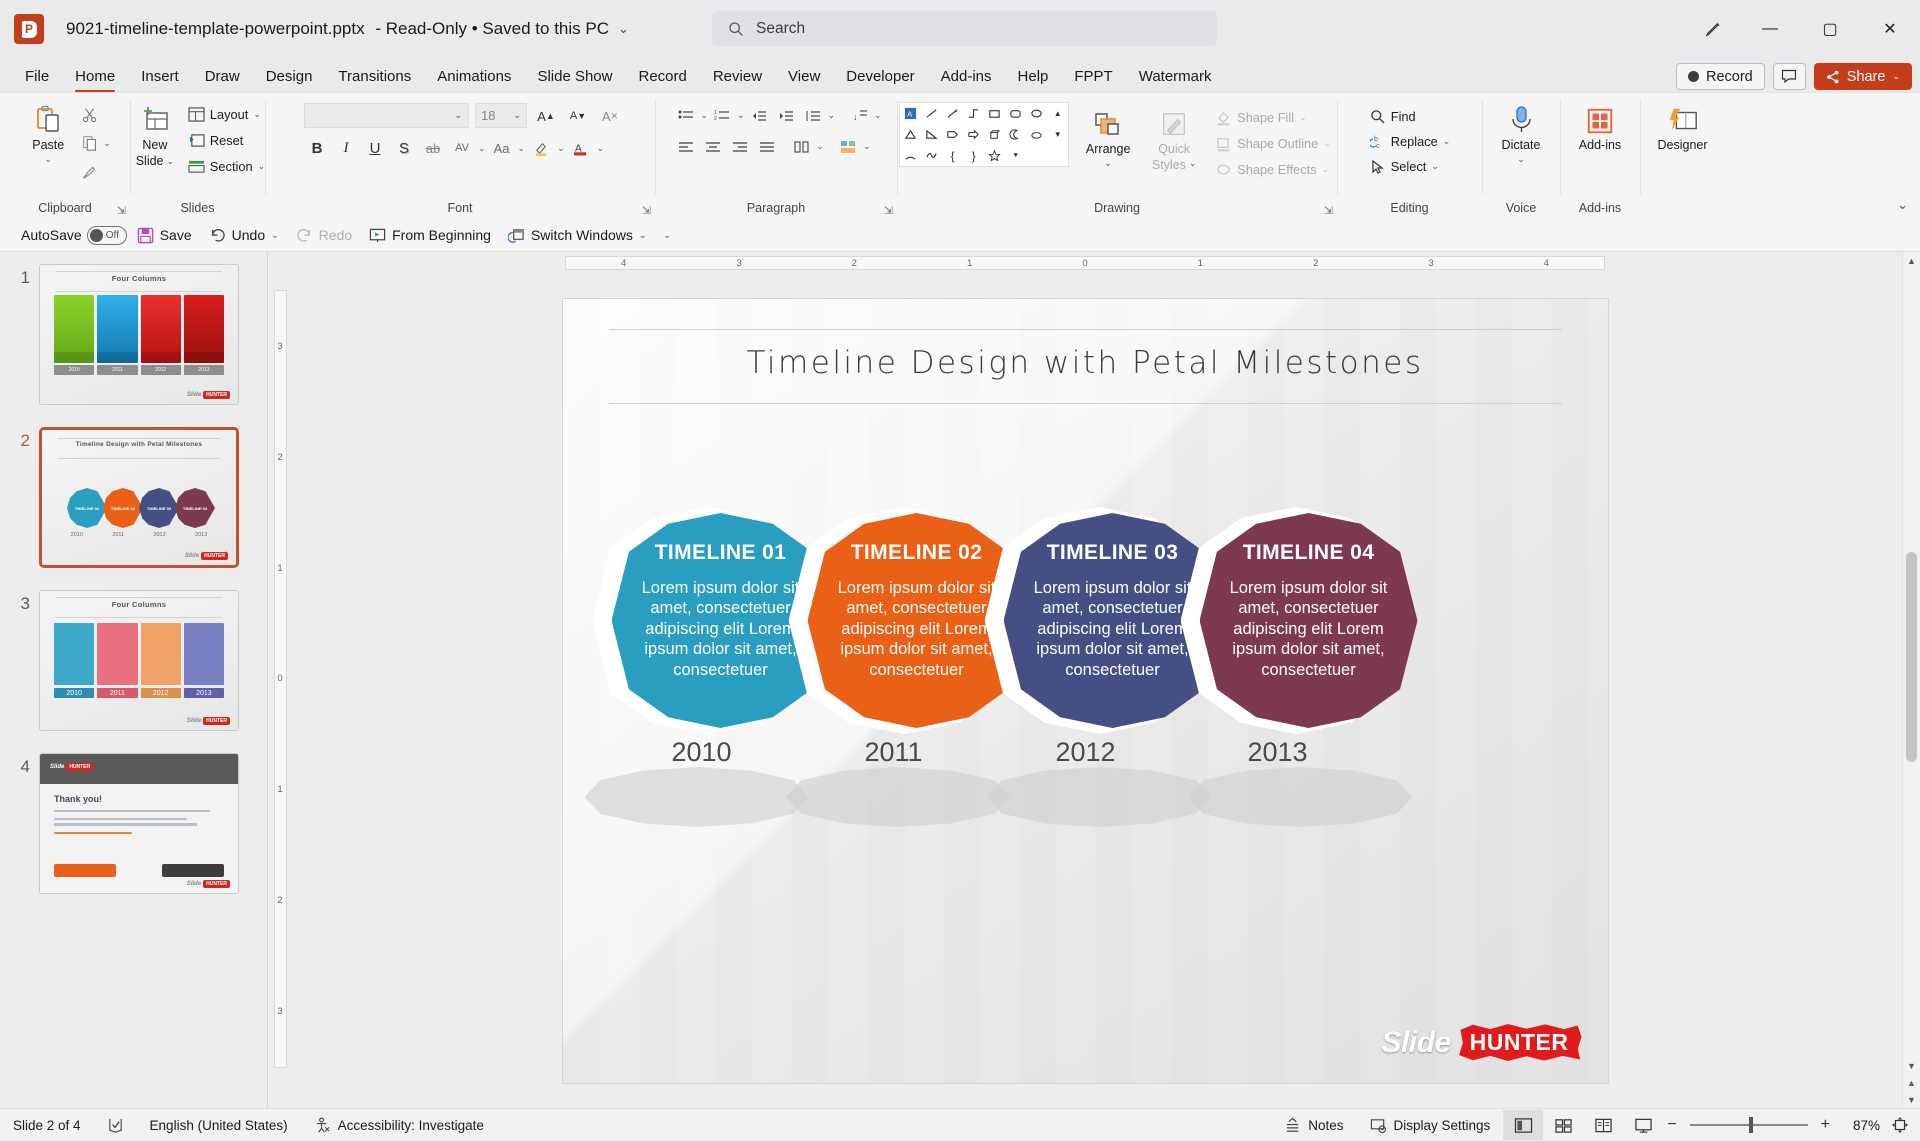 The height and width of the screenshot is (1141, 1920). Describe the element at coordinates (289, 77) in the screenshot. I see `tab-design: Design` at that location.